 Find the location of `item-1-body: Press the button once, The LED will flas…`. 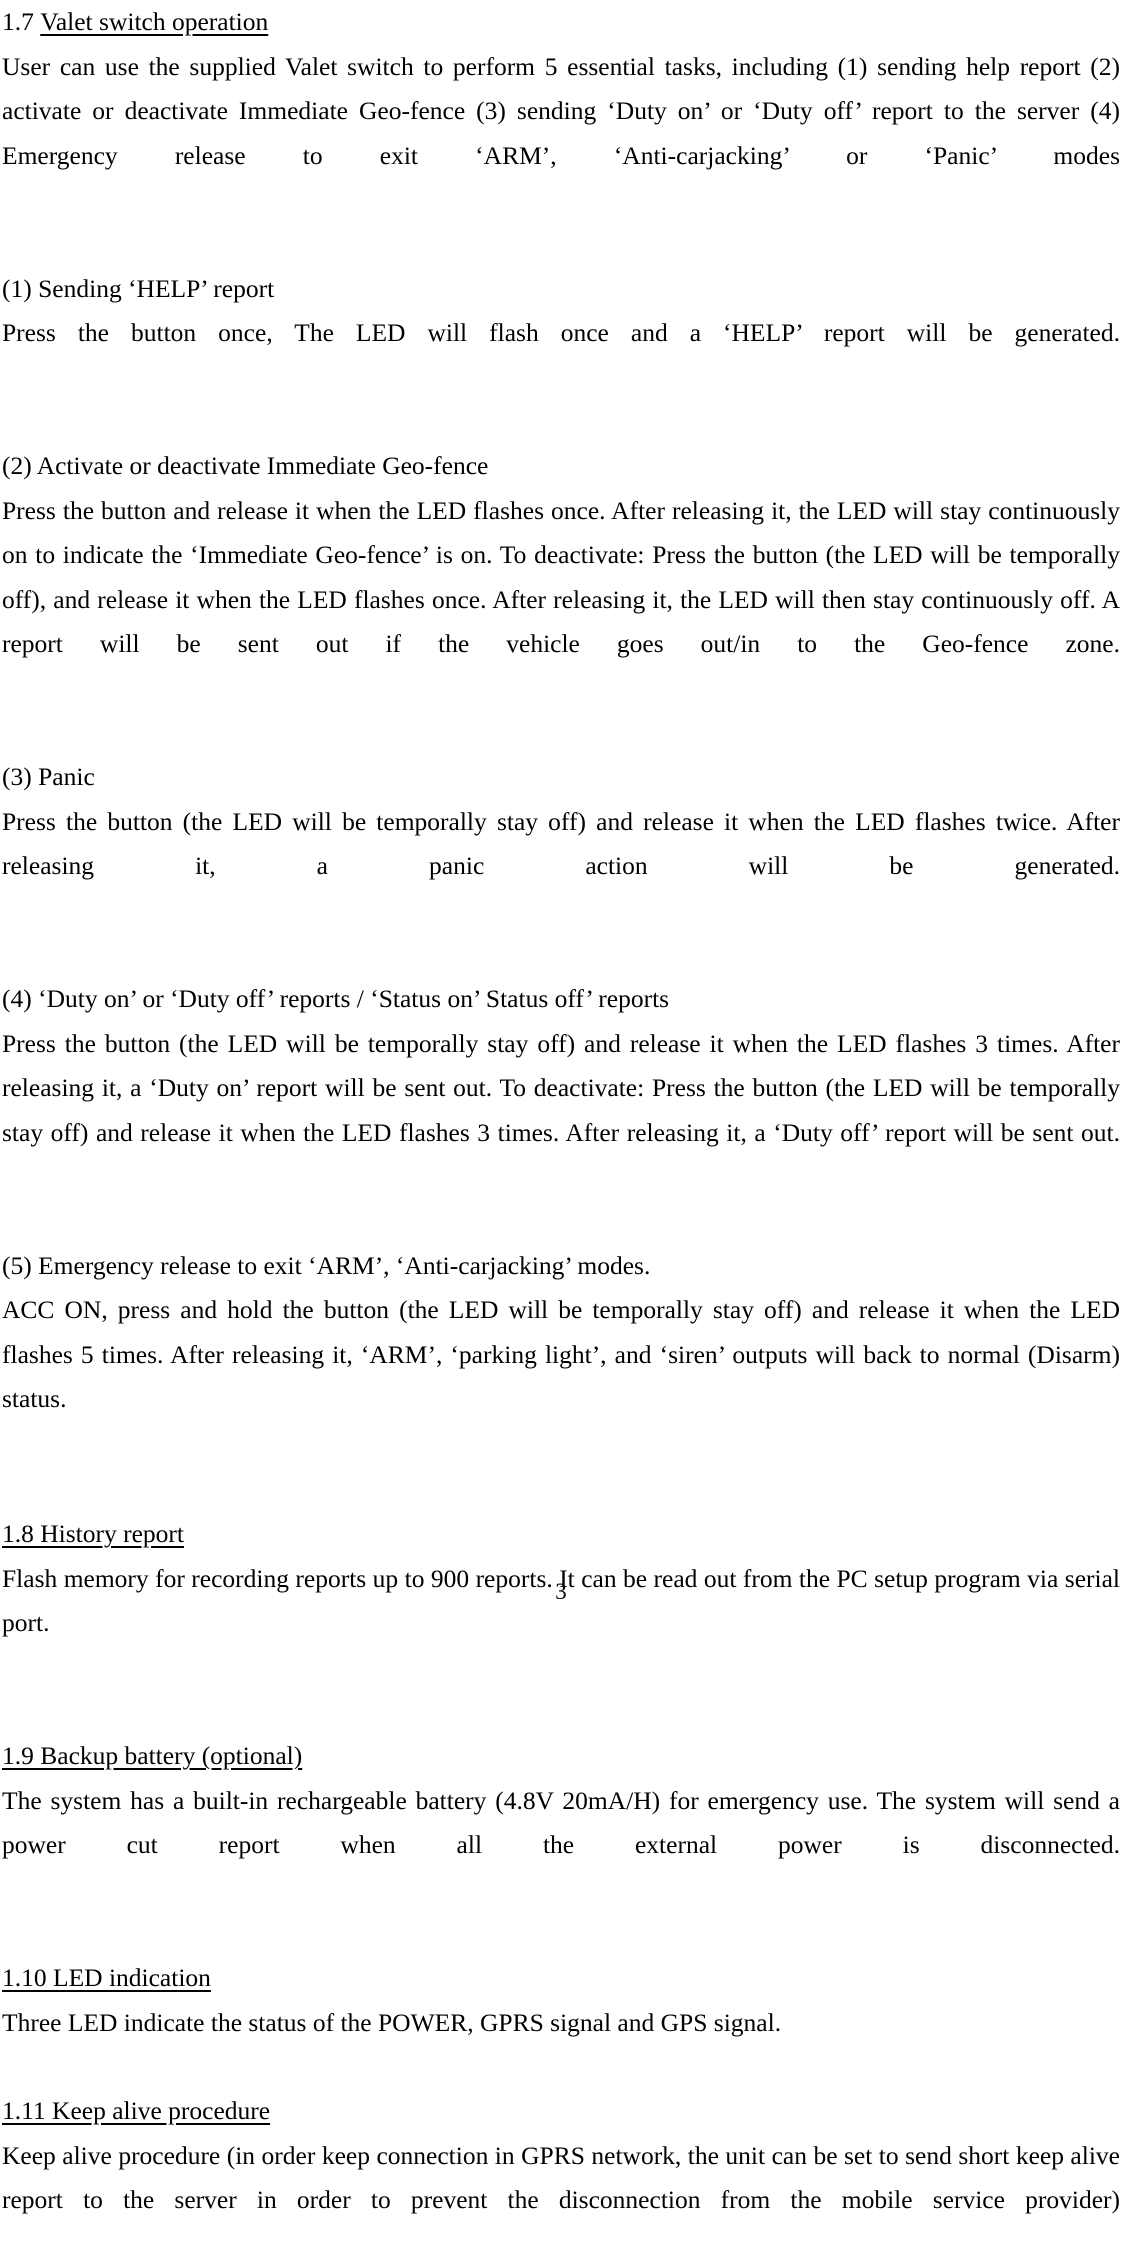

item-1-body: Press the button once, The LED will flas… is located at coordinates (561, 355).